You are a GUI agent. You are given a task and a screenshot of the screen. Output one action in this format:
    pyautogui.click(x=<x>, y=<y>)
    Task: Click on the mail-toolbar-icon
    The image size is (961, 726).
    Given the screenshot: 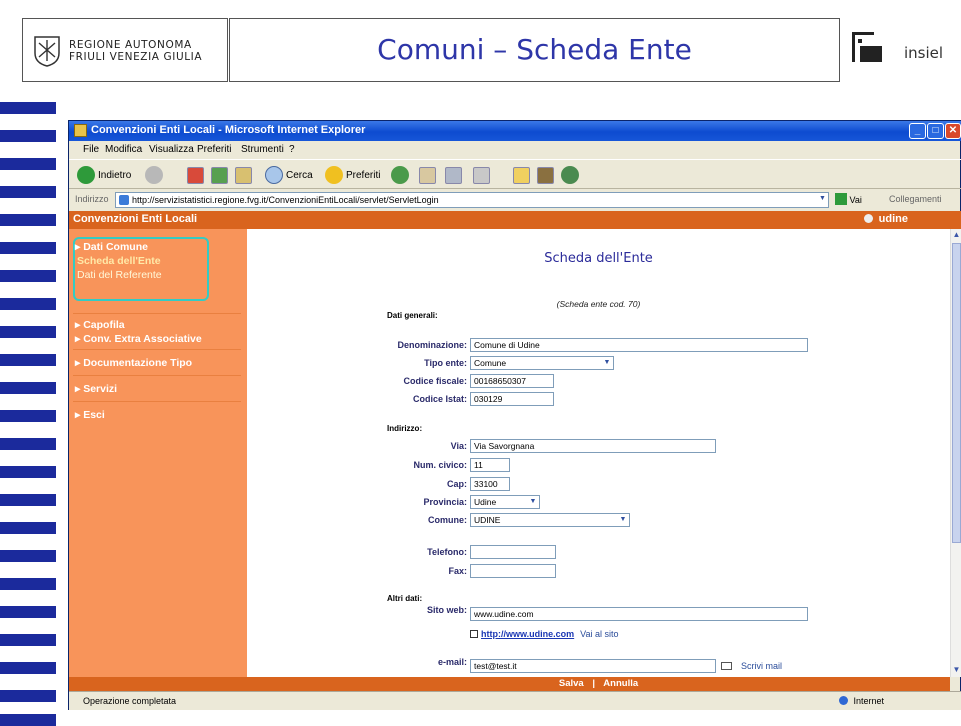 What is the action you would take?
    pyautogui.click(x=427, y=175)
    